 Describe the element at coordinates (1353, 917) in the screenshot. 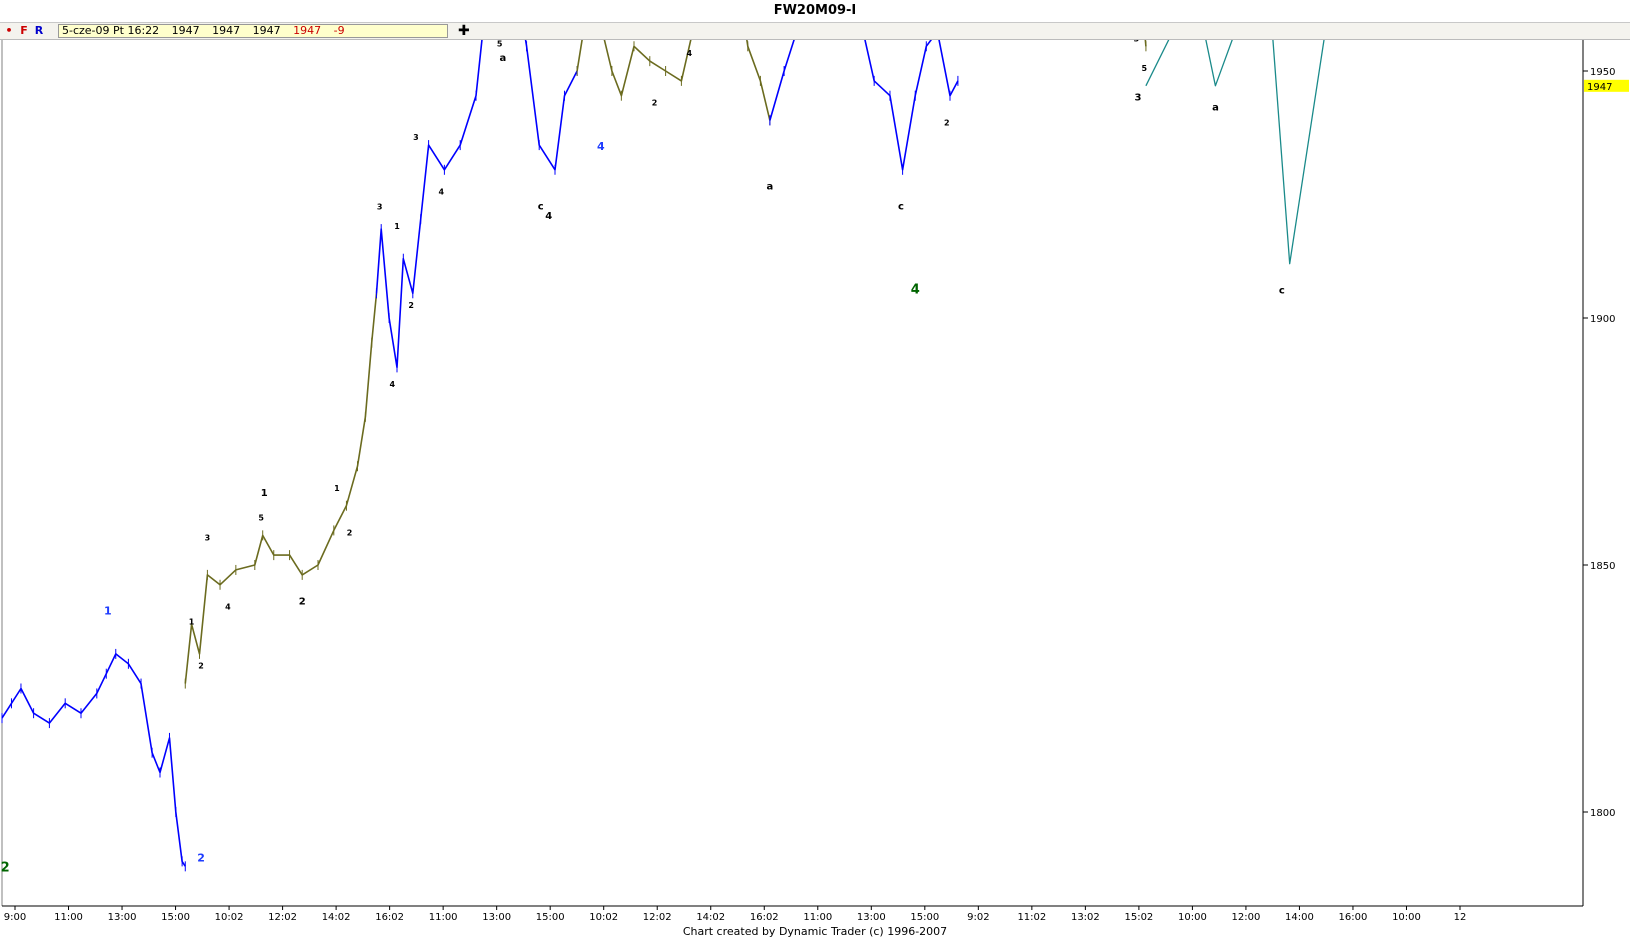

I see `x-tick-label: 16:00` at that location.